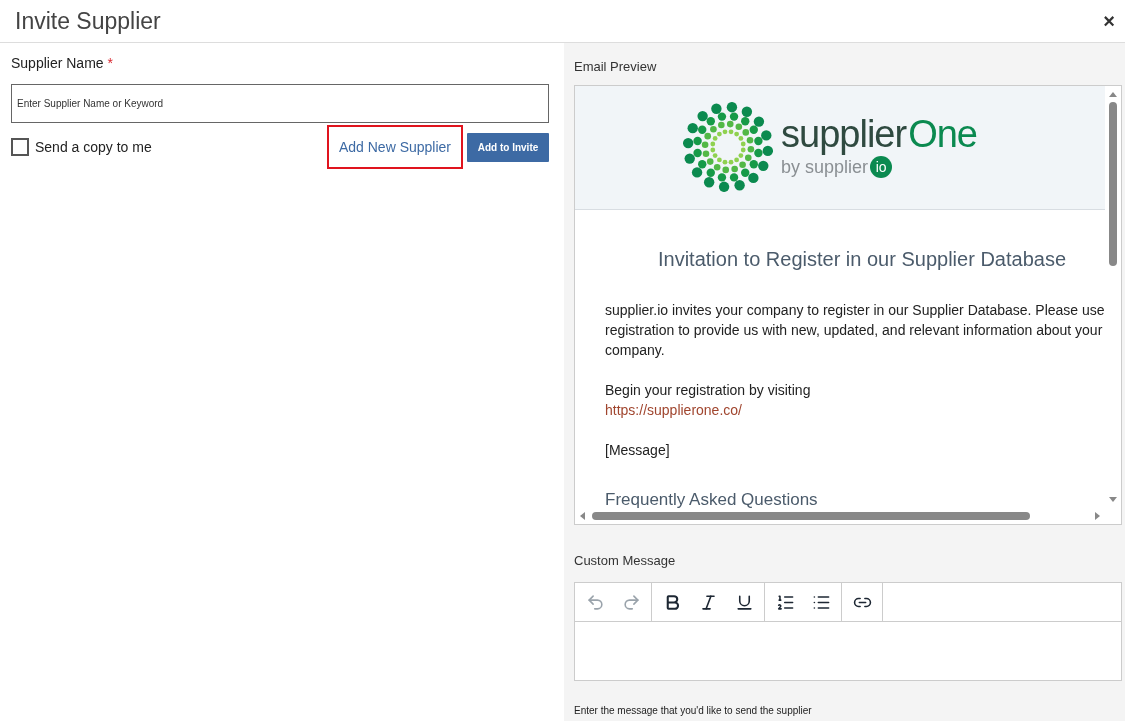 This screenshot has height=721, width=1125. I want to click on send-copy-checkbox, so click(20, 147).